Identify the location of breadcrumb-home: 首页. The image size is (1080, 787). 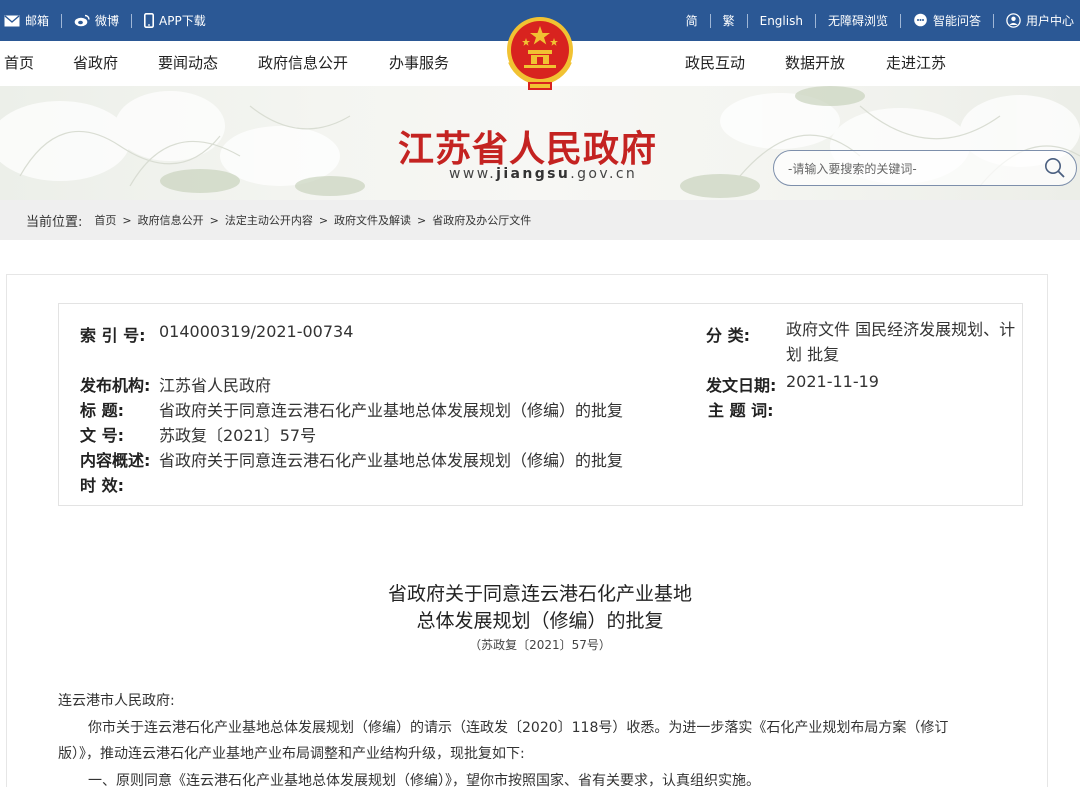
(105, 220).